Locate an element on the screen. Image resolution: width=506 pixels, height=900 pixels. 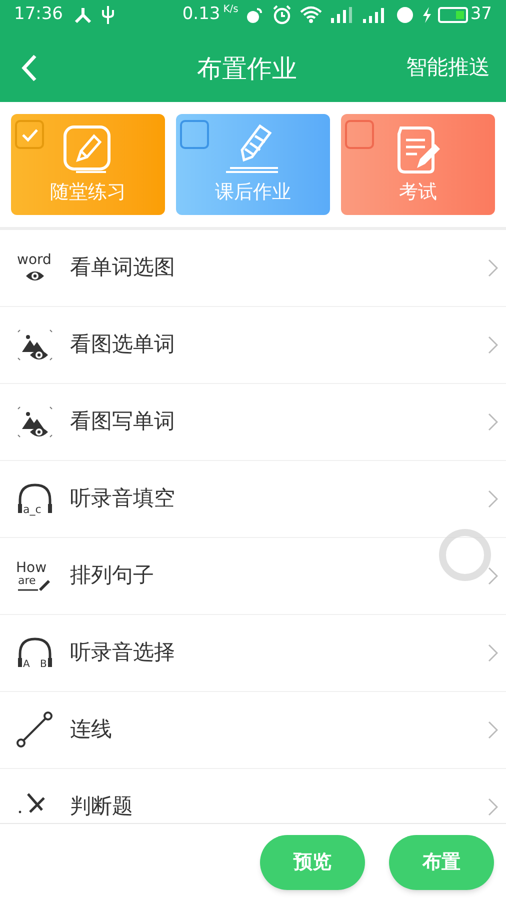
alarm-icon is located at coordinates (282, 15).